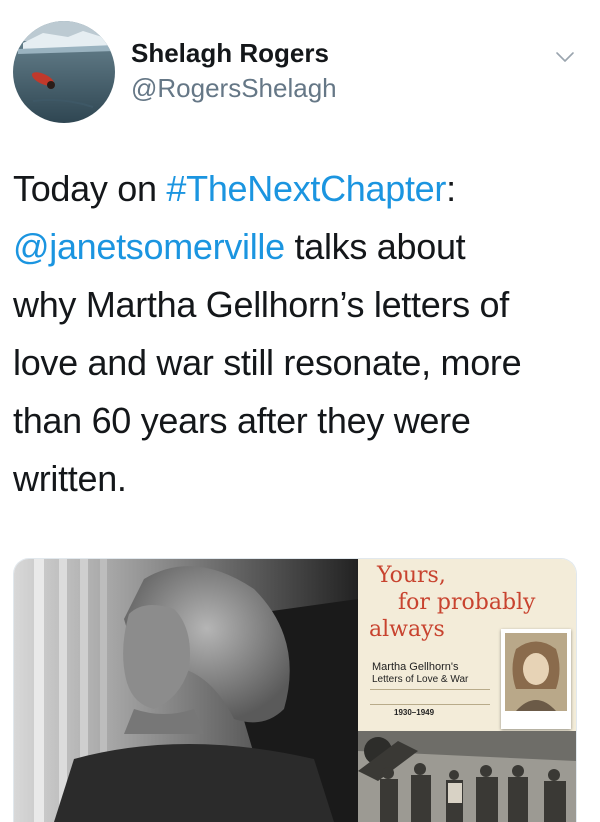 This screenshot has width=600, height=822. I want to click on book-title-line-1: Yours,, so click(411, 575).